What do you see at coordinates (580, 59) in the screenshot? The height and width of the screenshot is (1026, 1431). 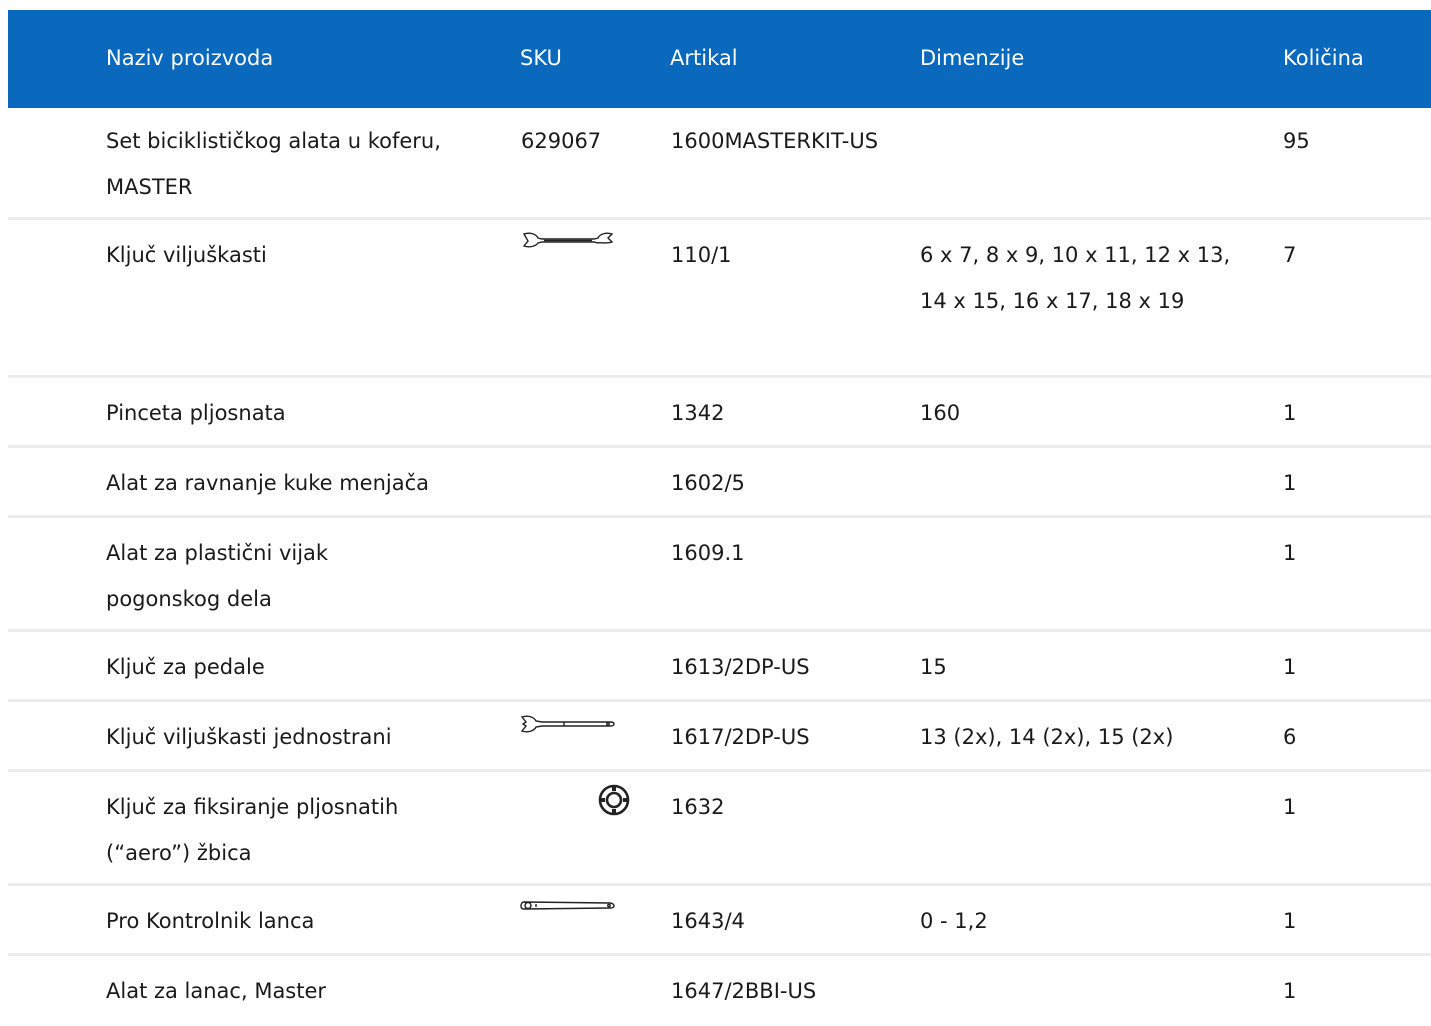 I see `header-sku: SKU` at bounding box center [580, 59].